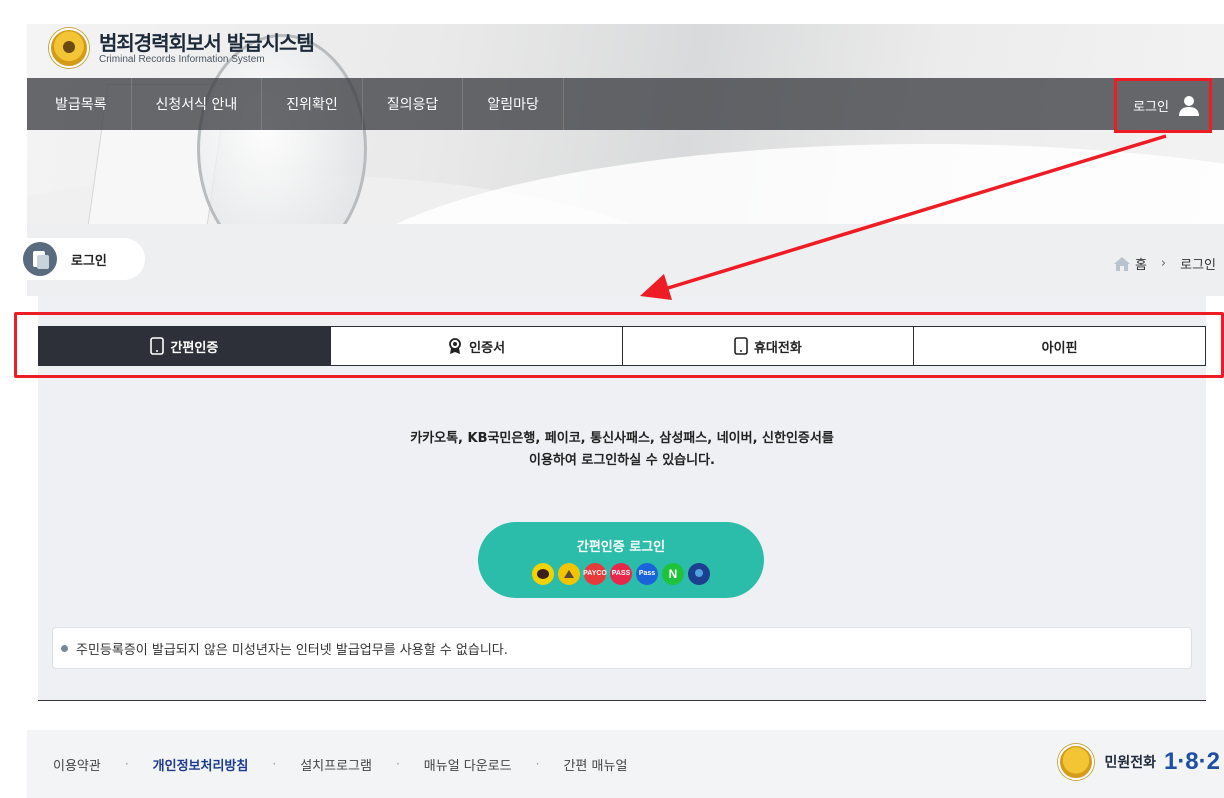 Image resolution: width=1224 pixels, height=798 pixels. Describe the element at coordinates (595, 764) in the screenshot. I see `footer-link-quick-manual: 간편 매뉴얼` at that location.